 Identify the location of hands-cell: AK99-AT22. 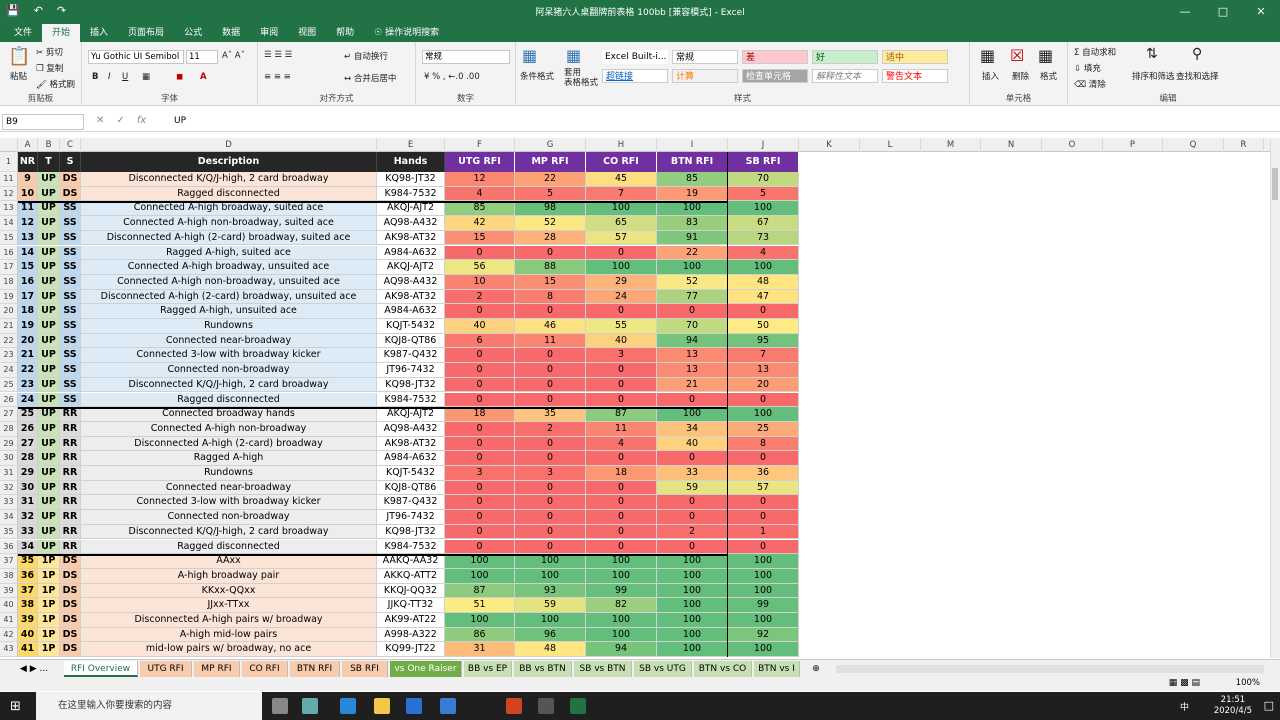
(411, 620).